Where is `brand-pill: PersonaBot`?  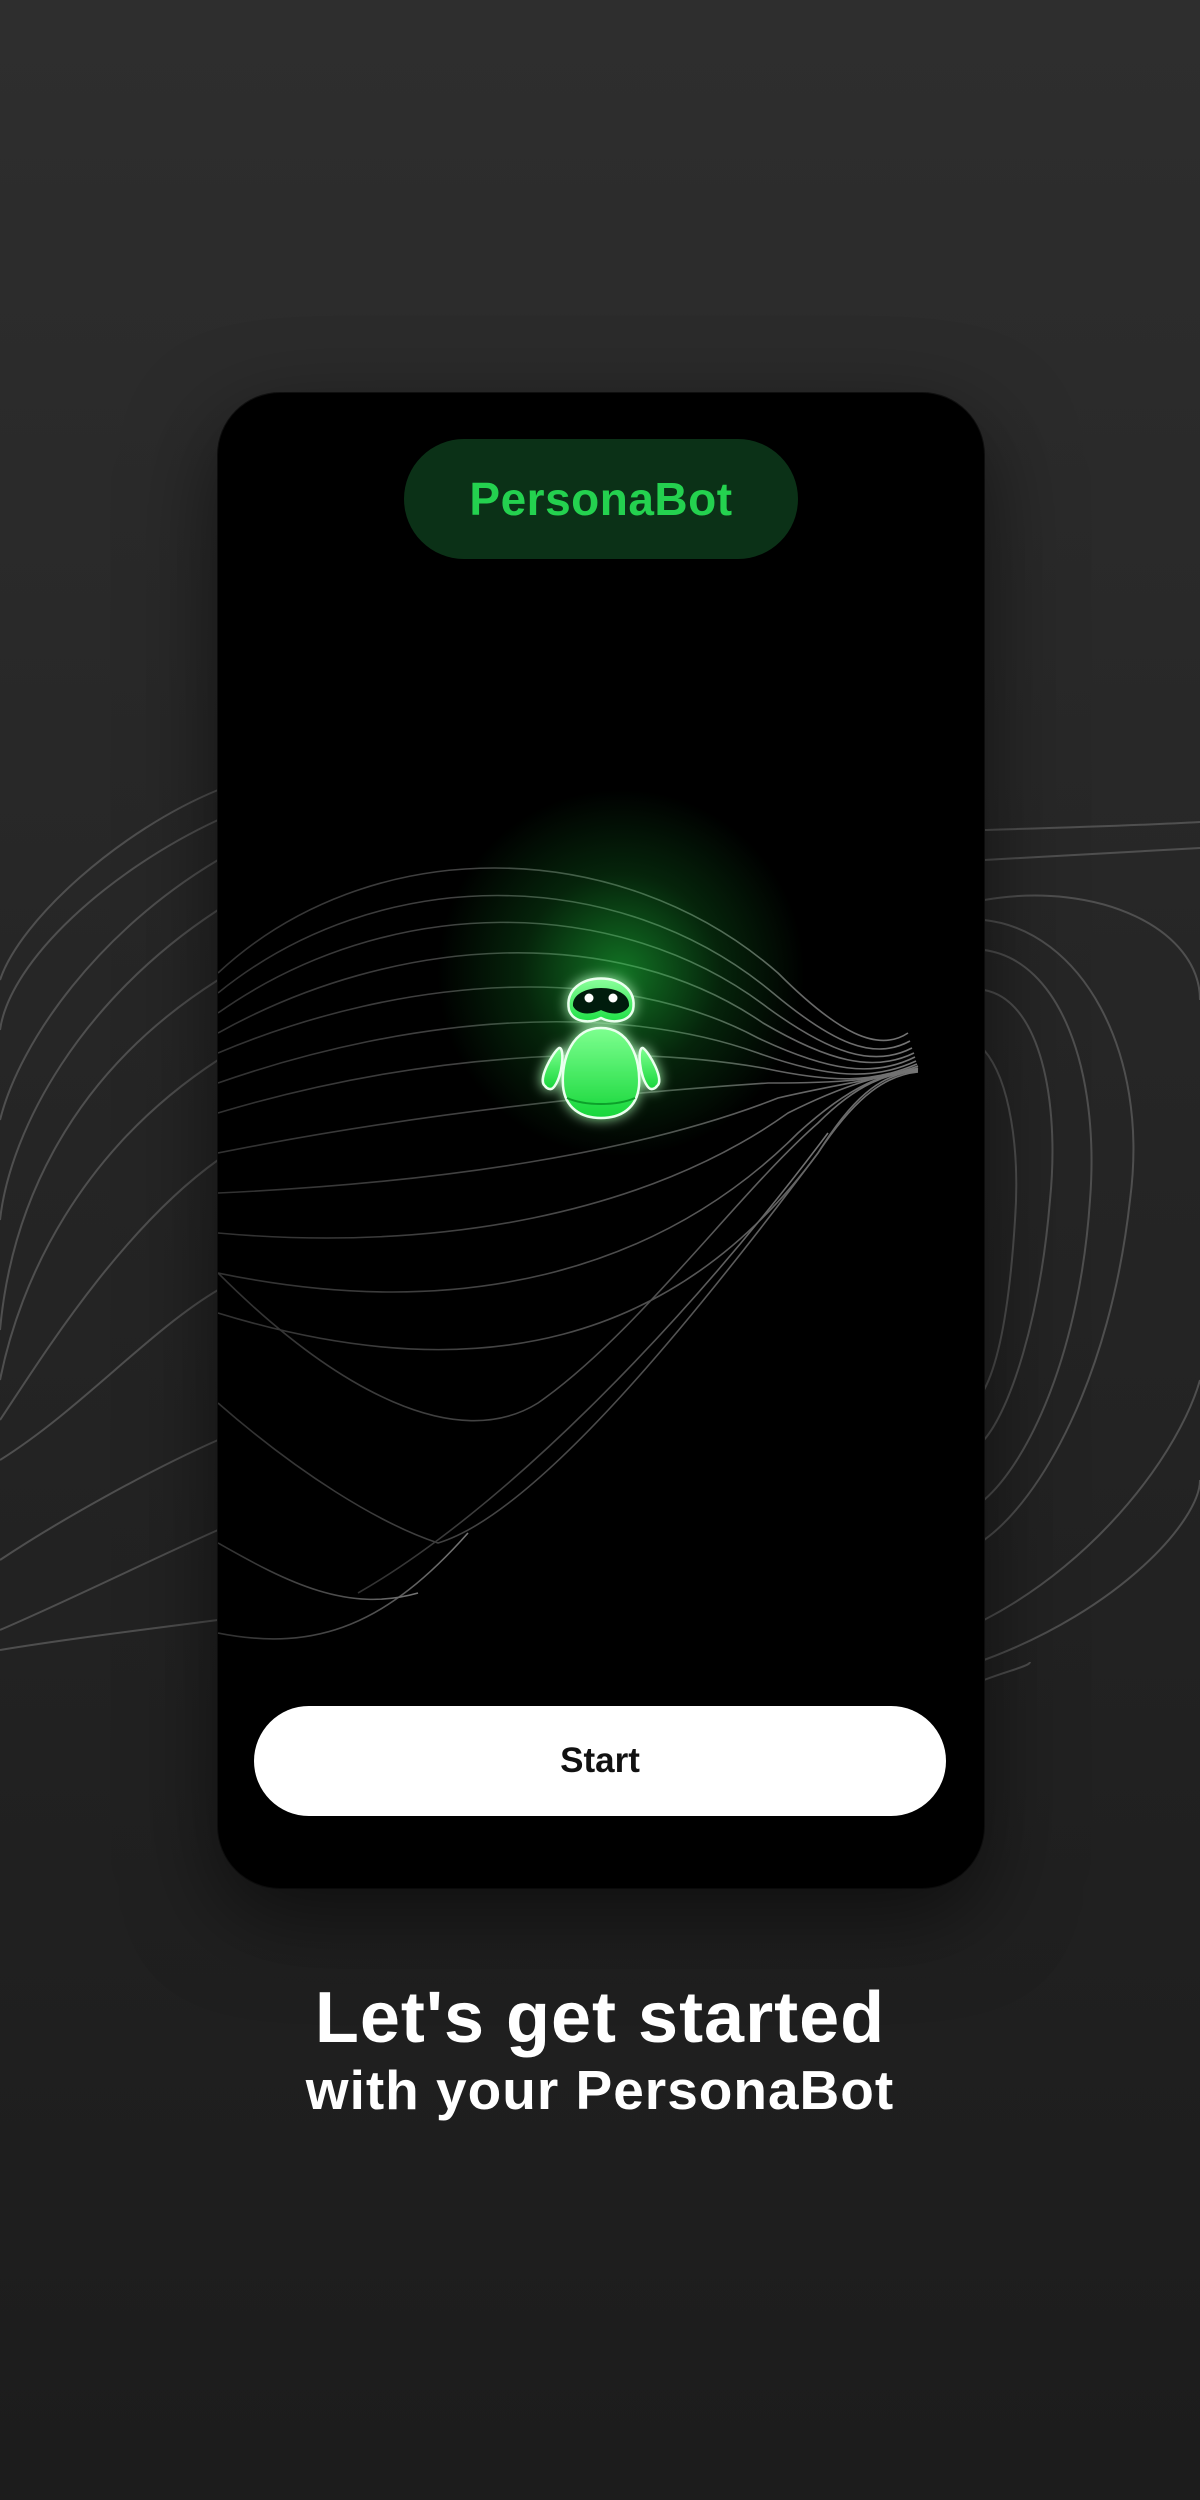 brand-pill: PersonaBot is located at coordinates (601, 499).